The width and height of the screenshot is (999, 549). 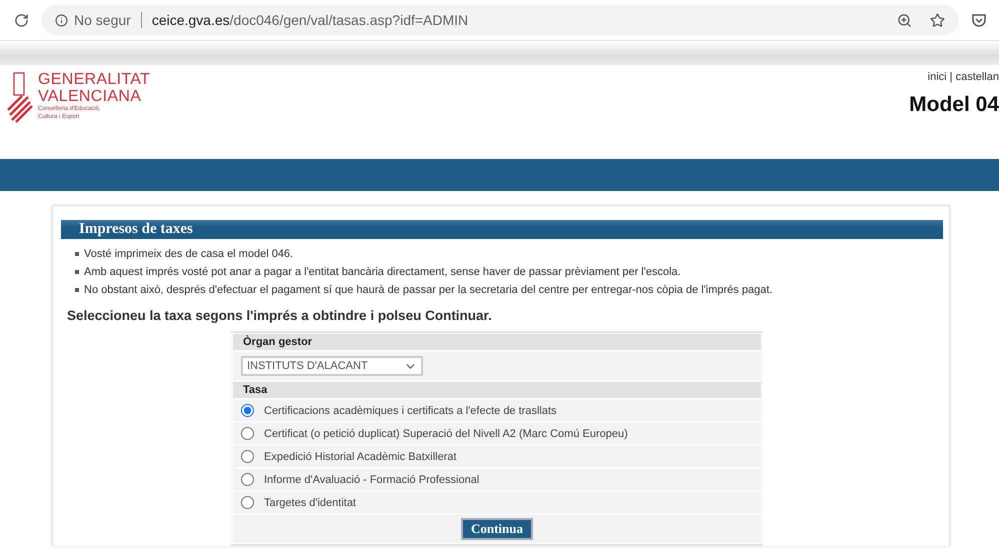 What do you see at coordinates (428, 290) in the screenshot?
I see `bullet-text: No obstant això, després d'efectuar el pagament sí que haurà de passar per la secretaria del centre per entregar-nos còpia de l'imprés pagat.` at bounding box center [428, 290].